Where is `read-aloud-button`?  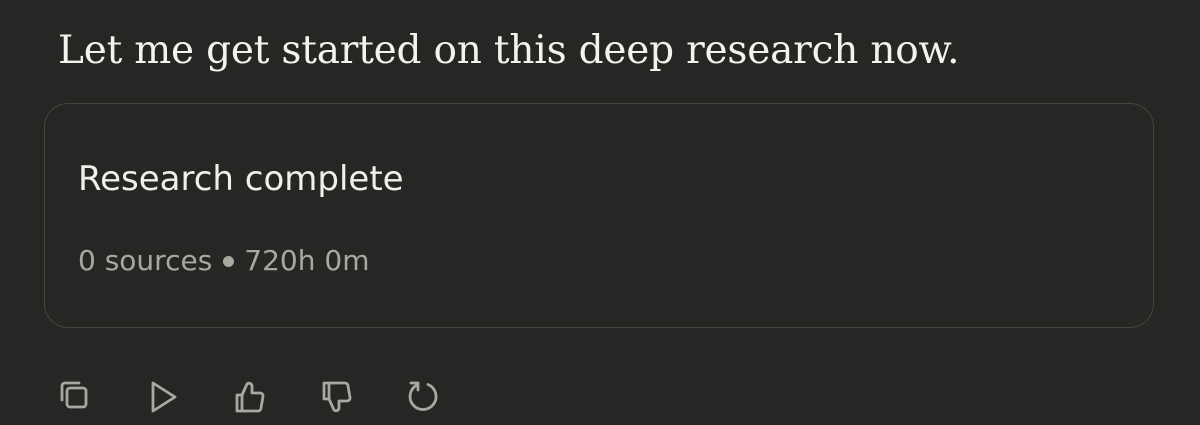 read-aloud-button is located at coordinates (163, 397).